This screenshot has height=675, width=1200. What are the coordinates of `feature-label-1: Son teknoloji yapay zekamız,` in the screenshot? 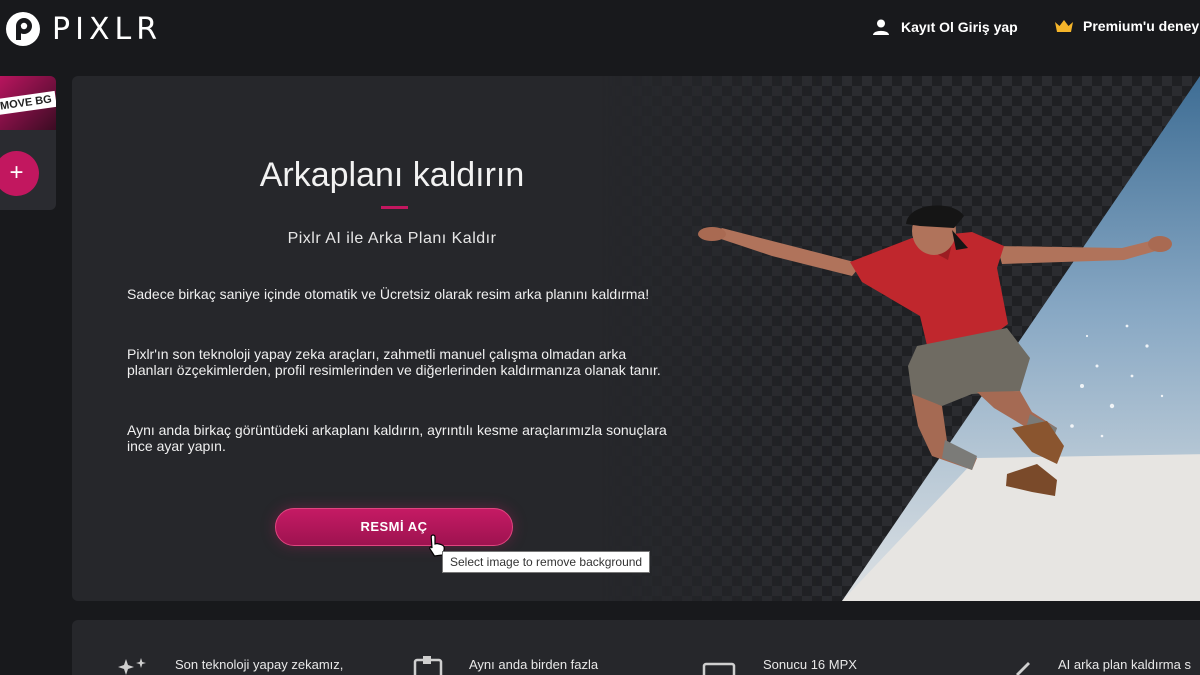 It's located at (259, 664).